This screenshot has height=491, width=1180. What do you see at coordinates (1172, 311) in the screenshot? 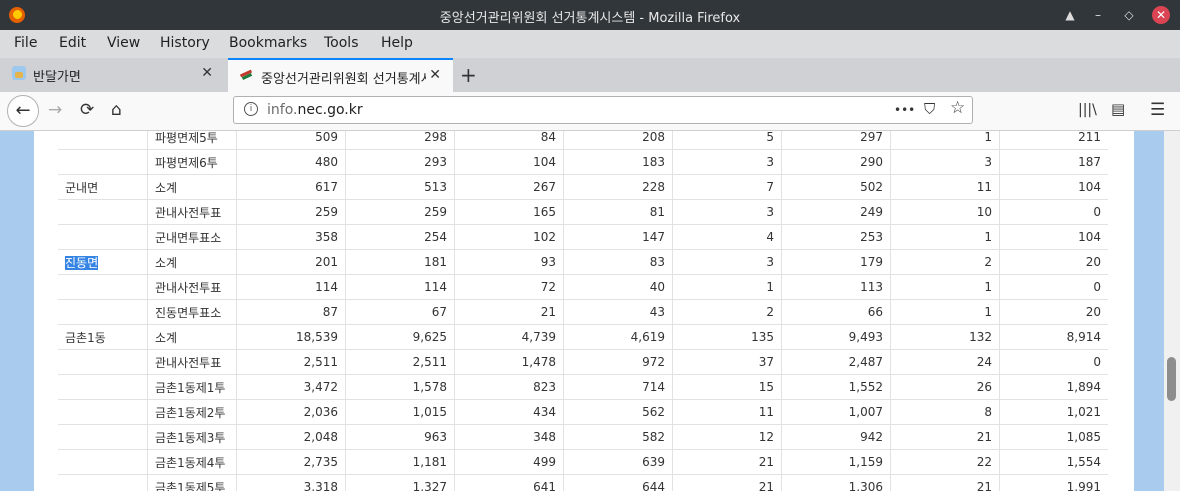
I see `vertical-scrollbar` at bounding box center [1172, 311].